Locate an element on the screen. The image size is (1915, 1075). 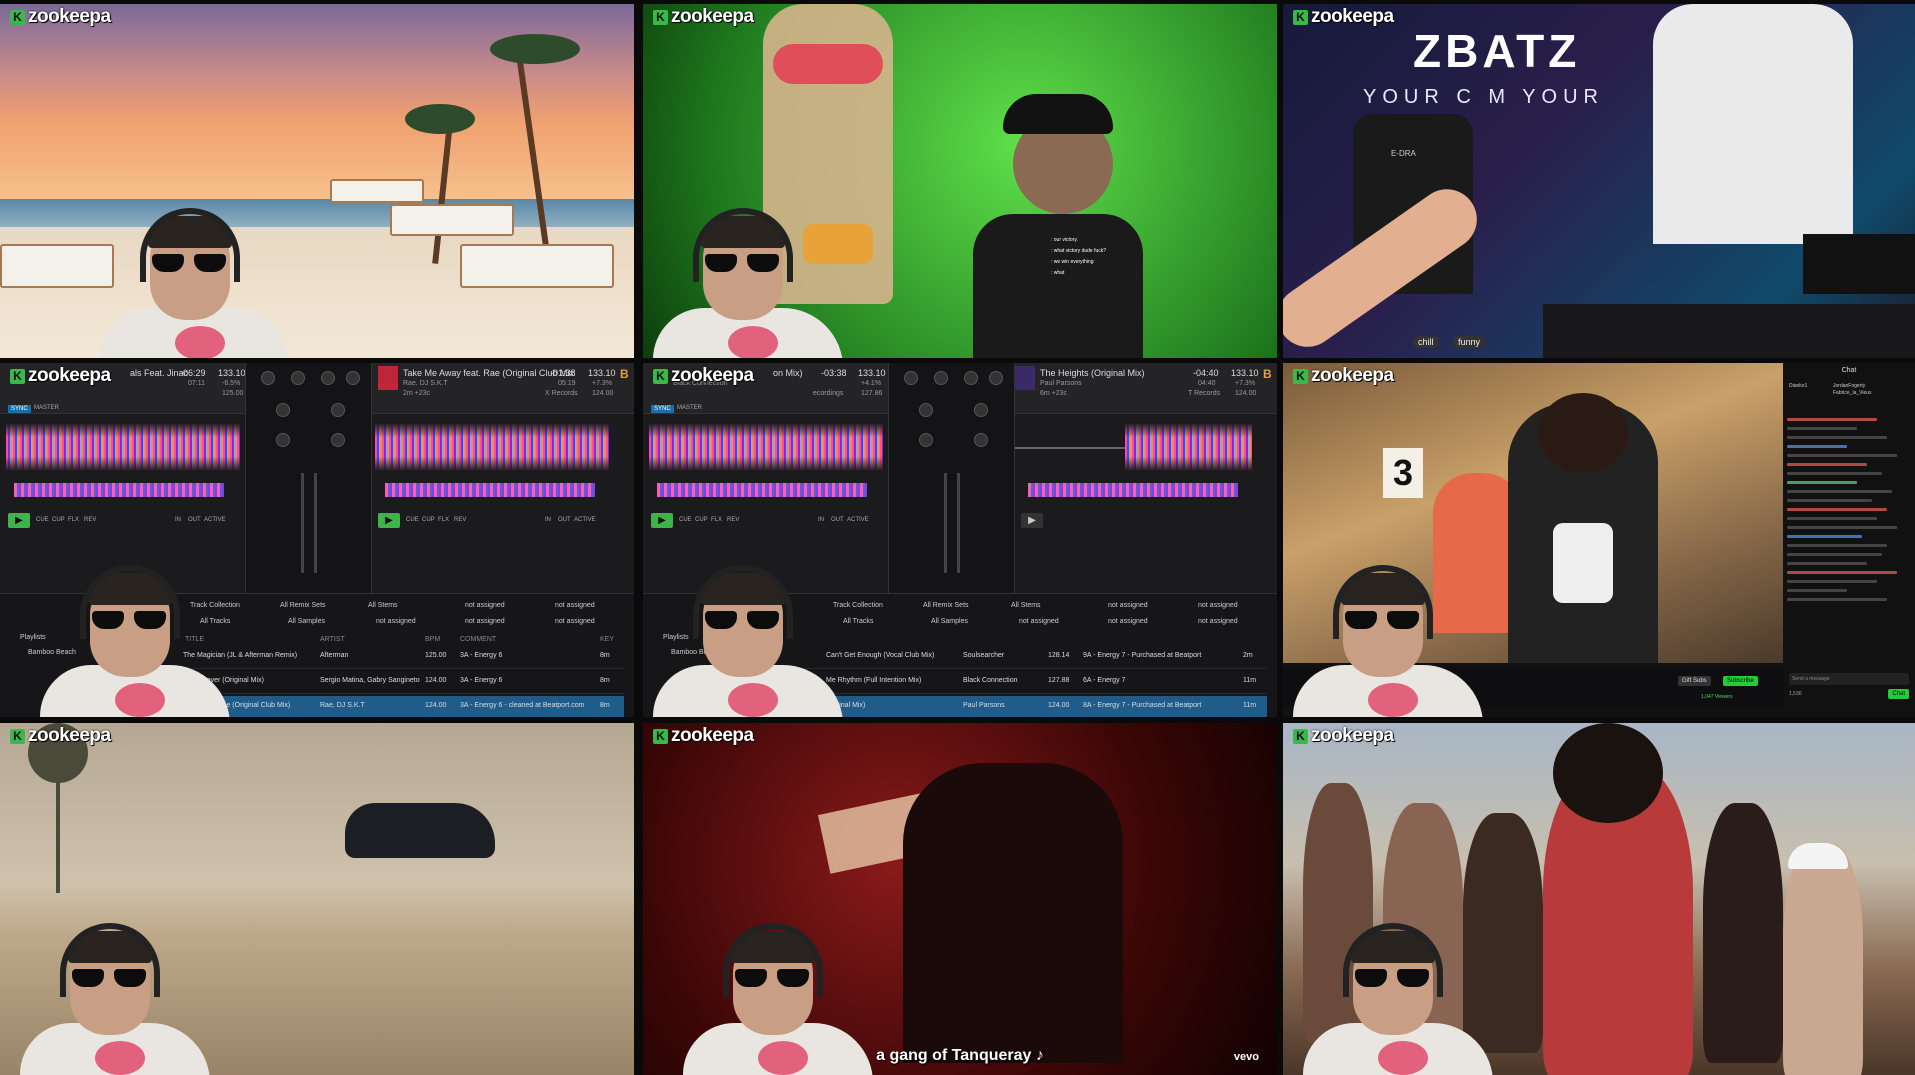
subscribe-button: Subscribe is located at coordinates (1740, 681).